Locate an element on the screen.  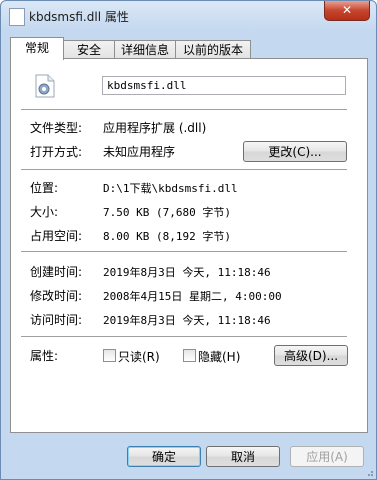
file-type-label: 文件类型: is located at coordinates (56, 128).